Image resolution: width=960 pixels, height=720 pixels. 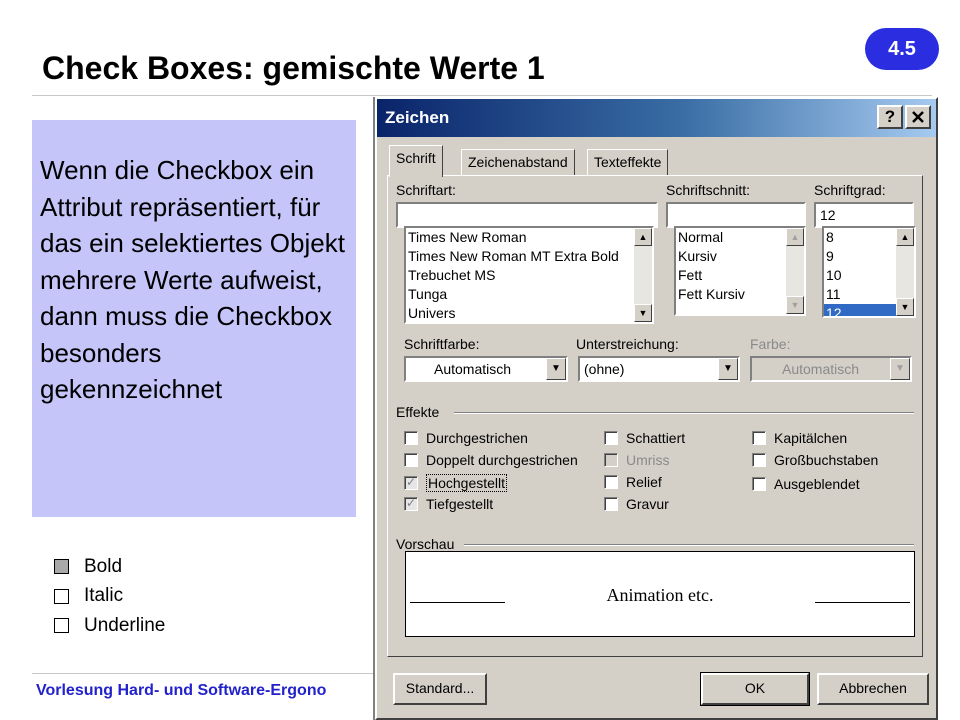 I want to click on list-item: Kursiv, so click(x=740, y=256).